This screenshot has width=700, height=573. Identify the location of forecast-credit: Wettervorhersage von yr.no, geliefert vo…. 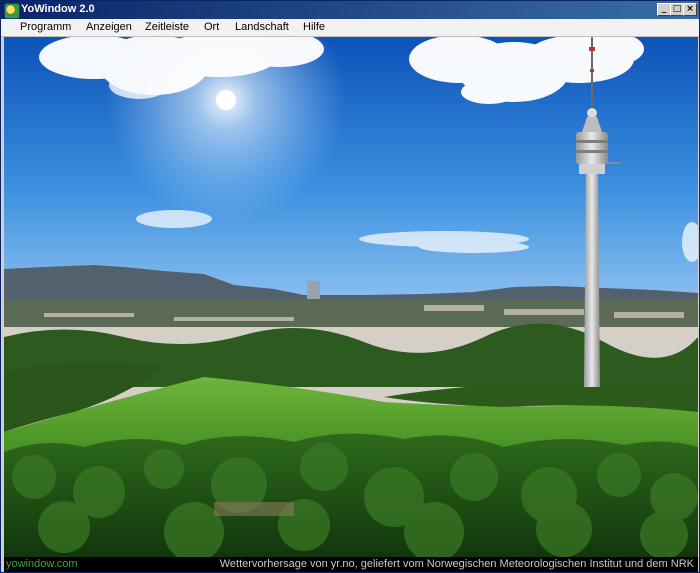
(457, 564).